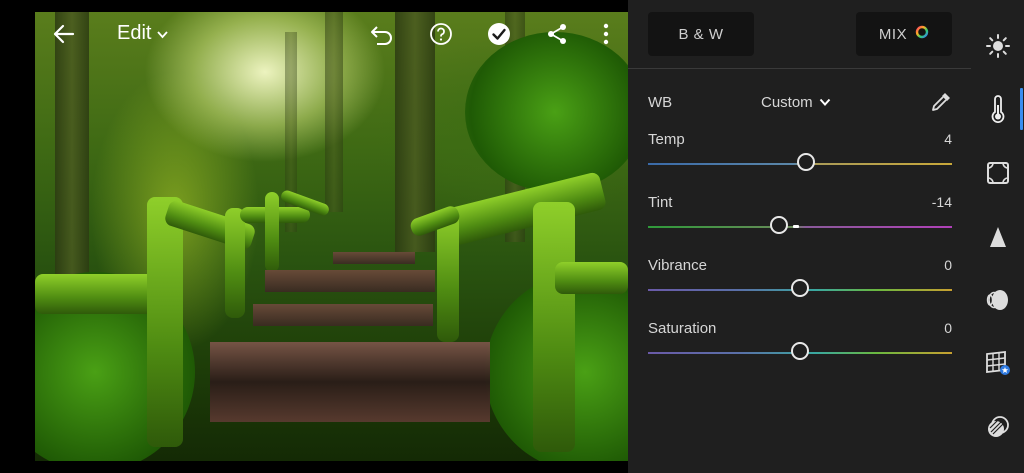  I want to click on detail-icon, so click(998, 237).